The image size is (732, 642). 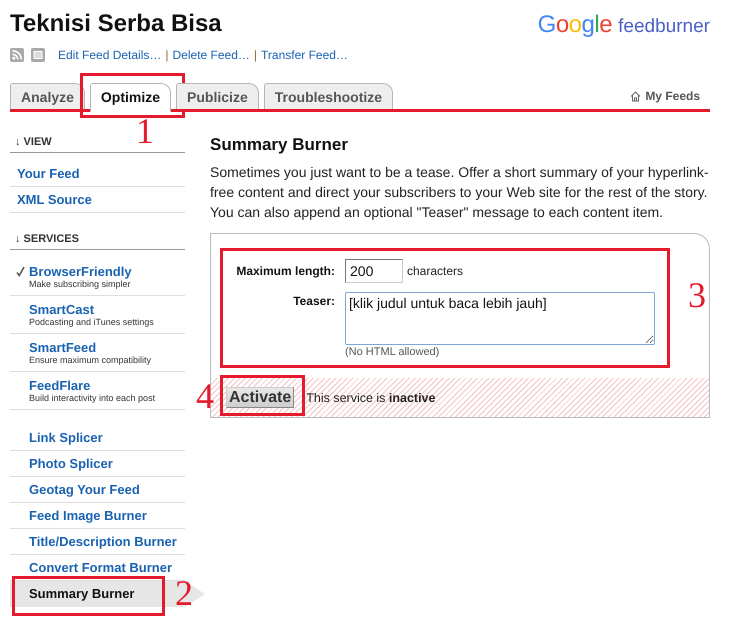 I want to click on sidebar-item: Photo Splicer, so click(x=97, y=464).